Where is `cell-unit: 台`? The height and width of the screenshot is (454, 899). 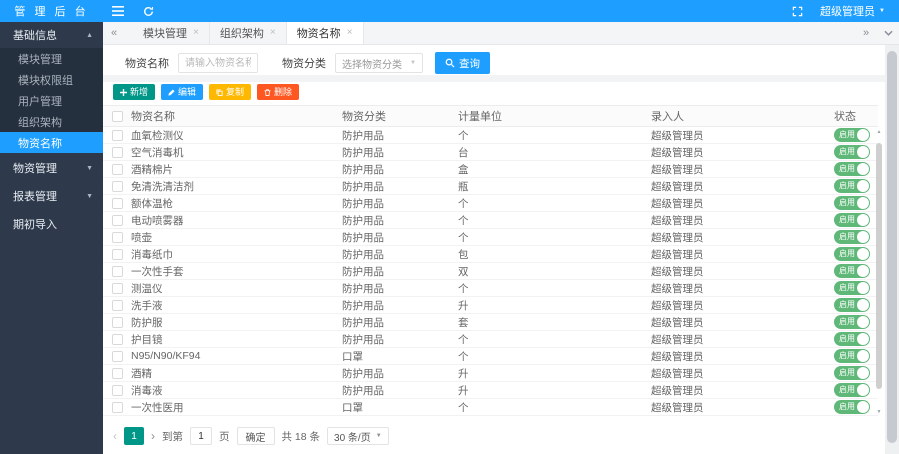 cell-unit: 台 is located at coordinates (463, 152).